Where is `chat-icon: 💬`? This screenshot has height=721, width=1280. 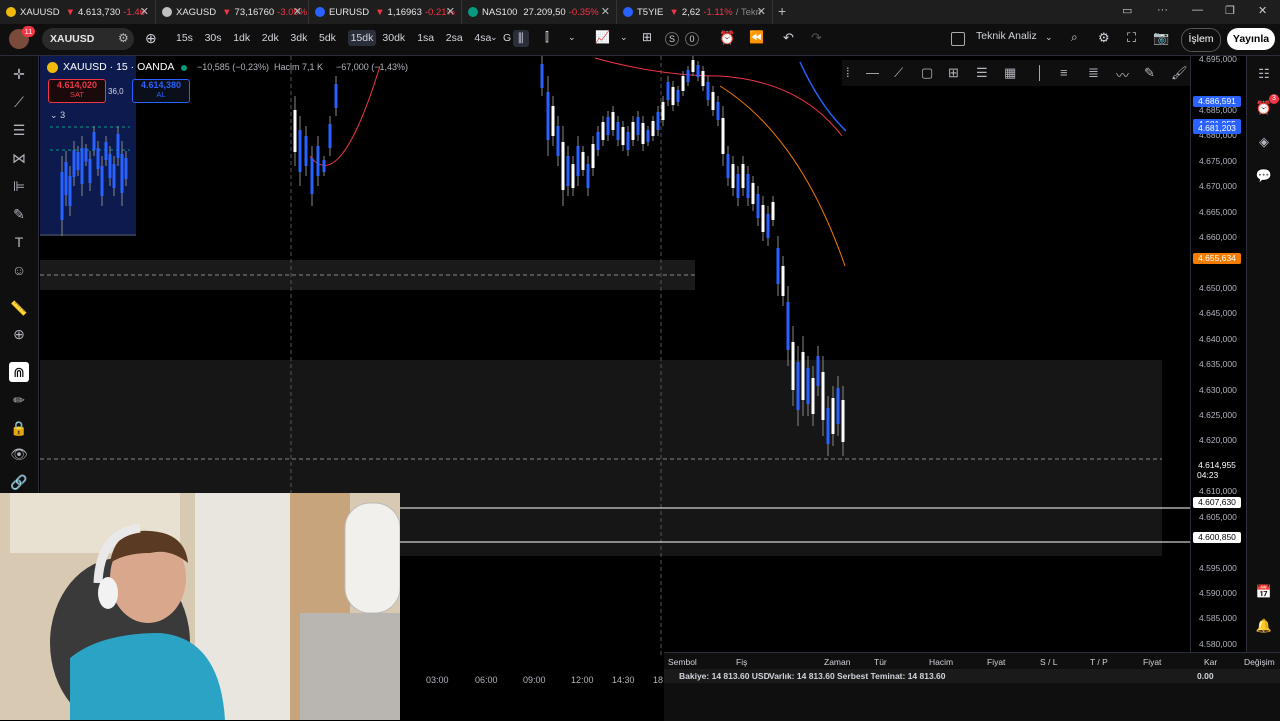 chat-icon: 💬 is located at coordinates (1264, 176).